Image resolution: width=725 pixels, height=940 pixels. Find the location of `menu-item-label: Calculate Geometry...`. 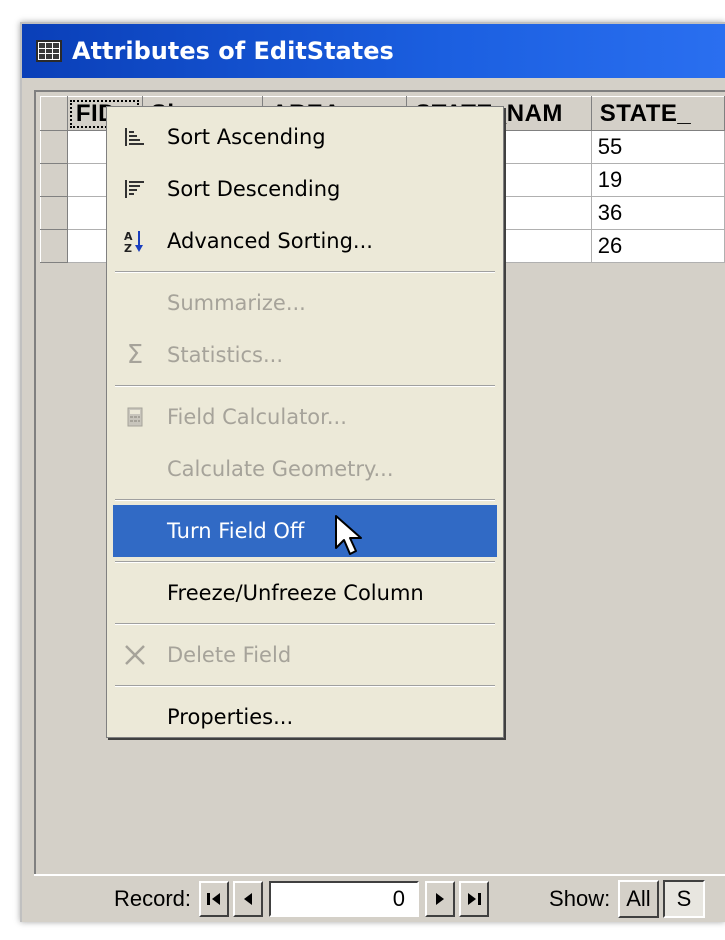

menu-item-label: Calculate Geometry... is located at coordinates (280, 469).